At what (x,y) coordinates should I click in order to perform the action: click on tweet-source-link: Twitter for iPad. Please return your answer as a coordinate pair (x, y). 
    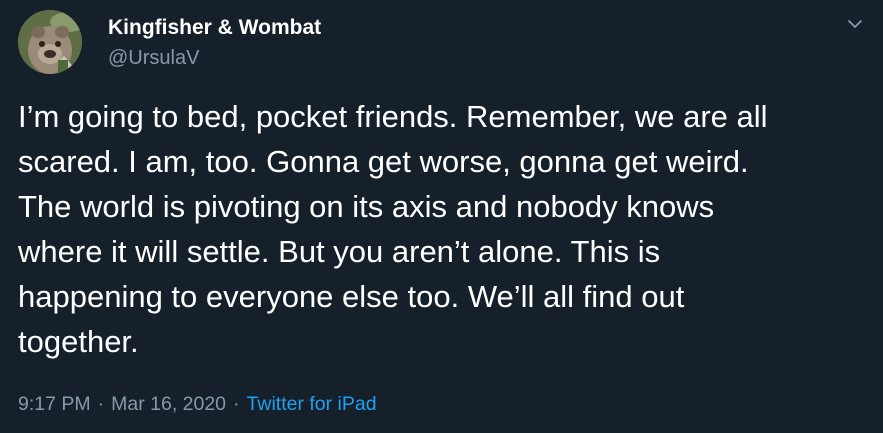
    Looking at the image, I should click on (312, 404).